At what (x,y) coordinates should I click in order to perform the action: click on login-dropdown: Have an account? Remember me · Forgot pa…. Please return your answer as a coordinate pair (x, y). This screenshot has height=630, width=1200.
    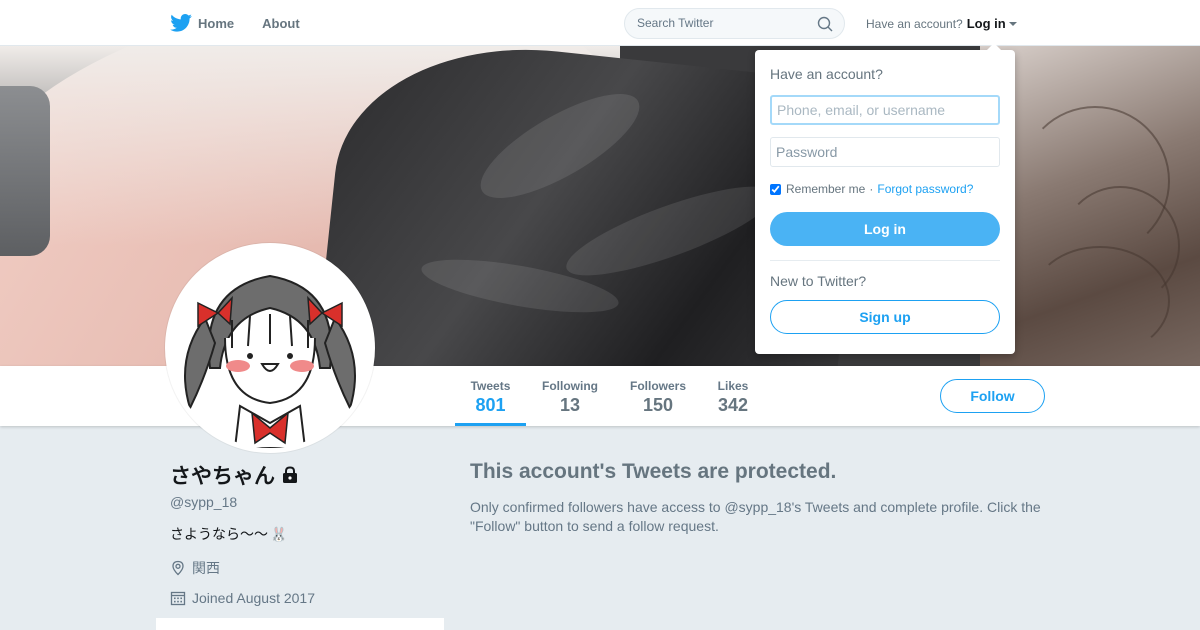
    Looking at the image, I should click on (885, 198).